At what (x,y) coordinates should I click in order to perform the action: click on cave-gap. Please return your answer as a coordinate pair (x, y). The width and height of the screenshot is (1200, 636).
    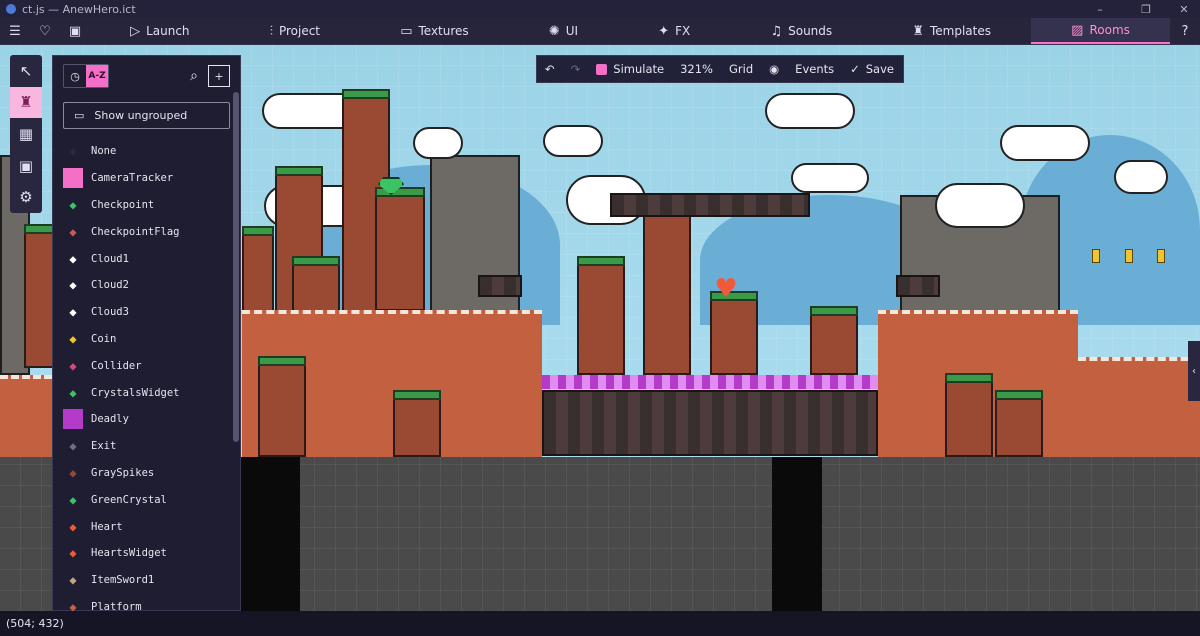
    Looking at the image, I should click on (797, 534).